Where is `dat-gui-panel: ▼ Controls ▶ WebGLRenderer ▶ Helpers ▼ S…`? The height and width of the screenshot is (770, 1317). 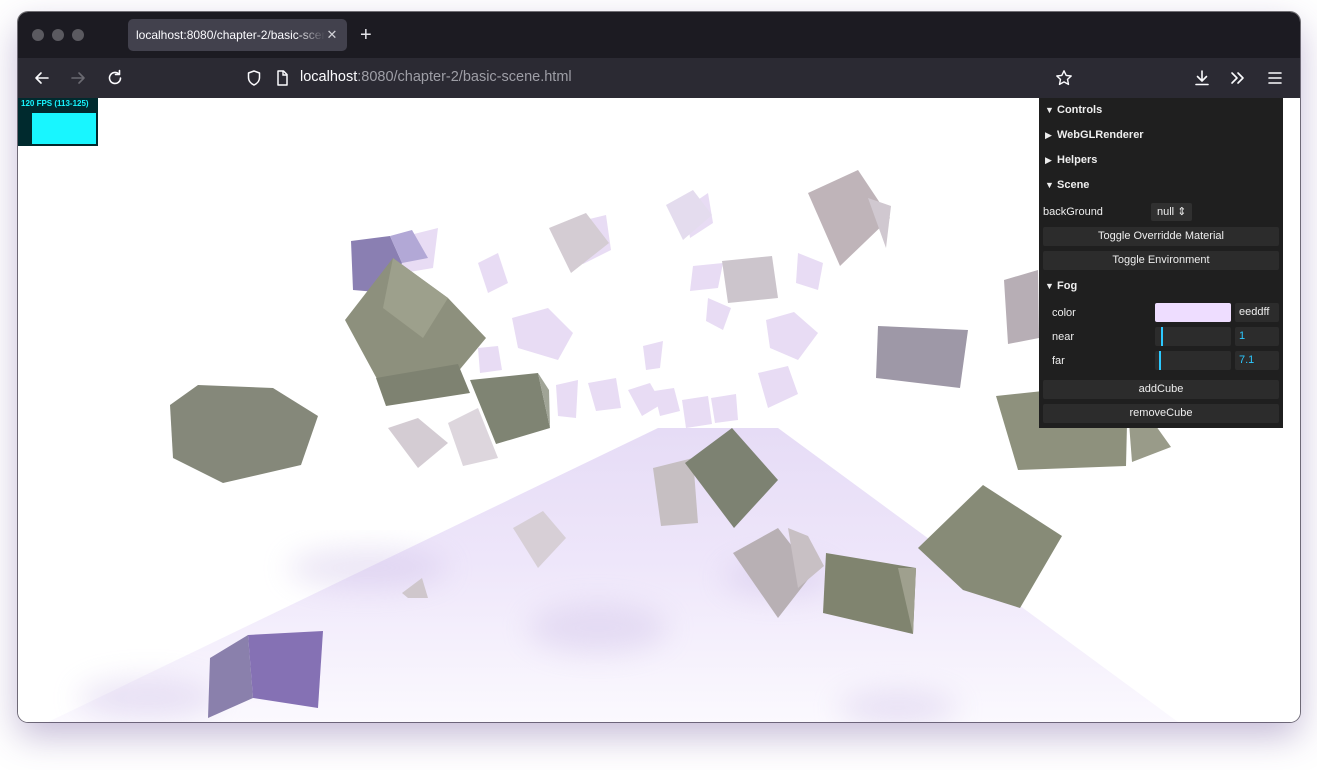 dat-gui-panel: ▼ Controls ▶ WebGLRenderer ▶ Helpers ▼ S… is located at coordinates (1161, 263).